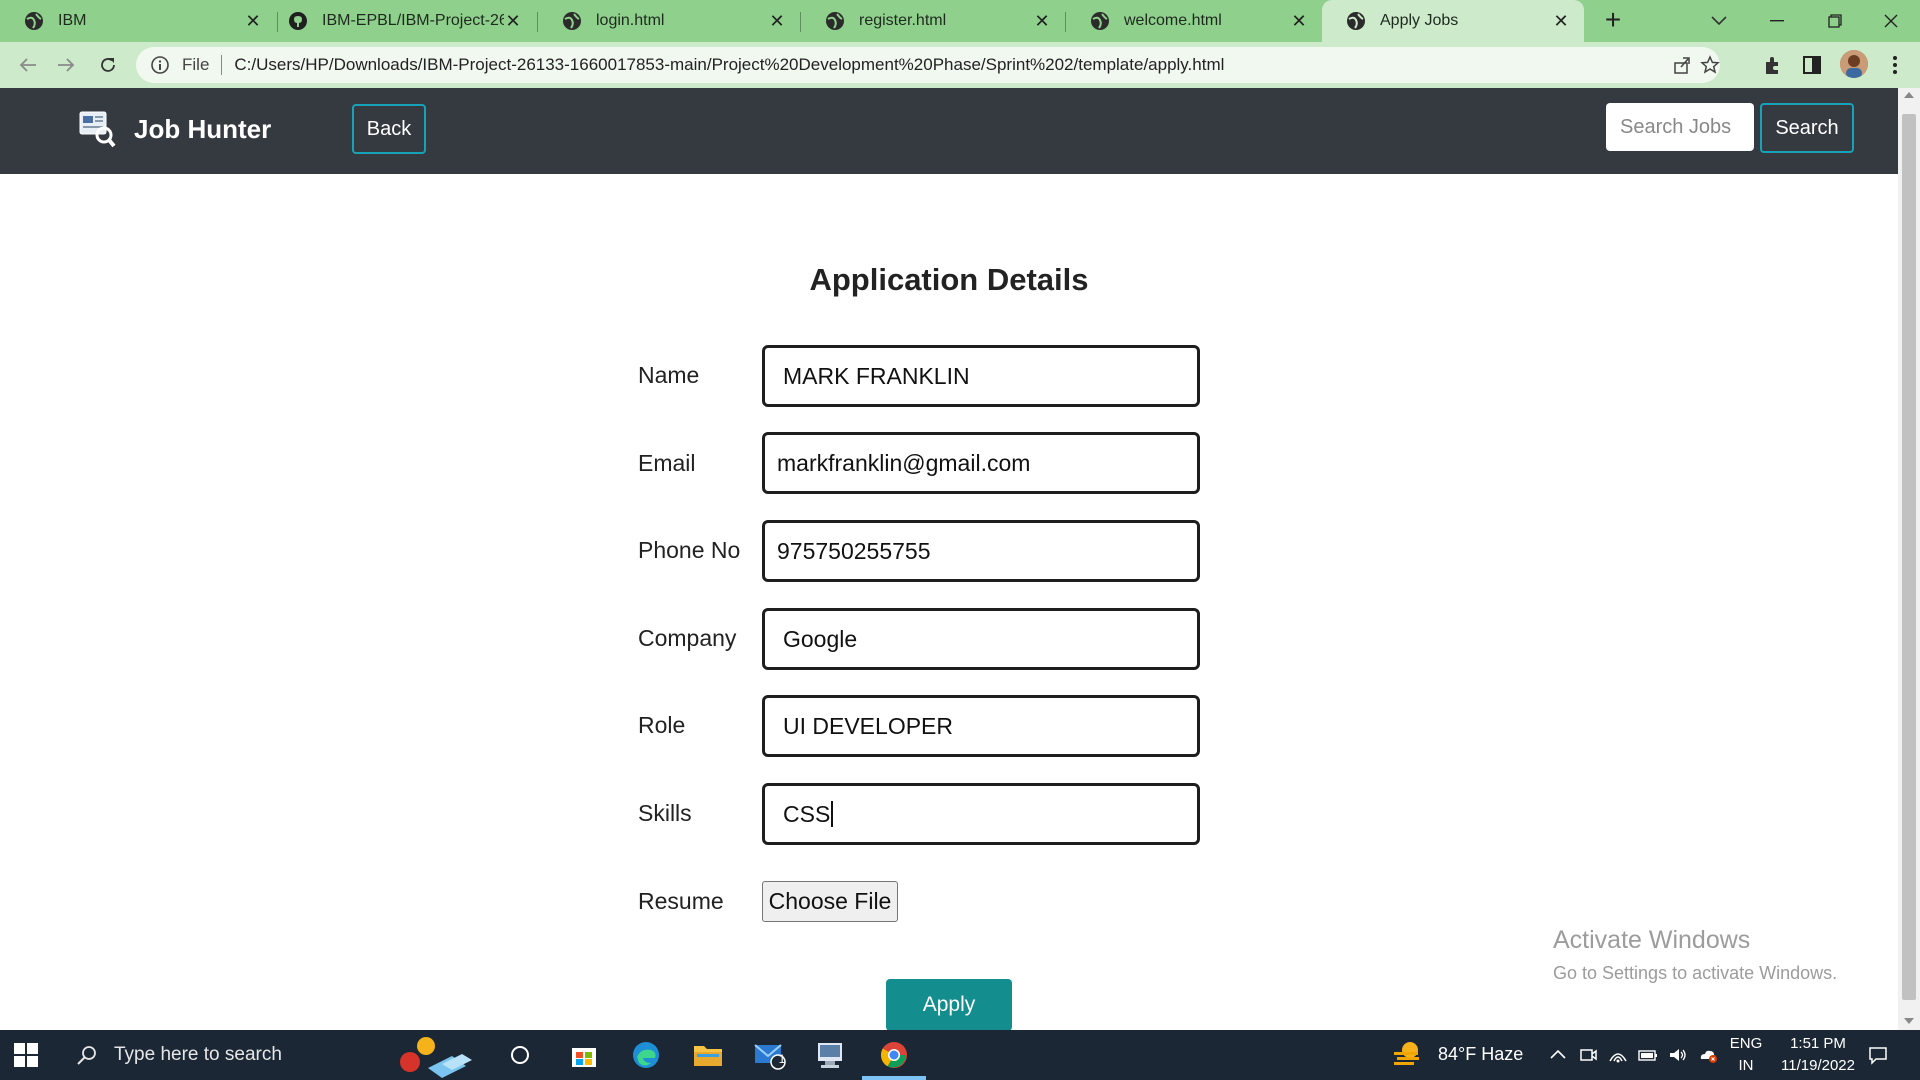  Describe the element at coordinates (26, 1055) in the screenshot. I see `windows-start-icon` at that location.